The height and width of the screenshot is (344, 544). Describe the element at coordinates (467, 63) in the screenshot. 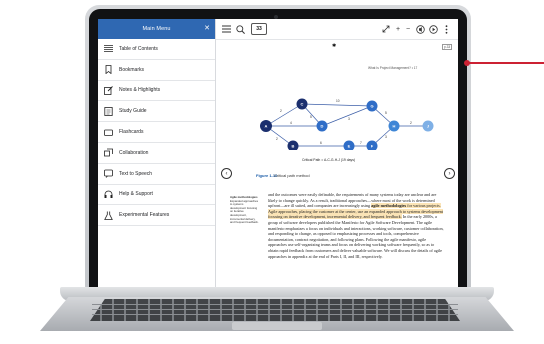

I see `callout-pointer-dot` at that location.